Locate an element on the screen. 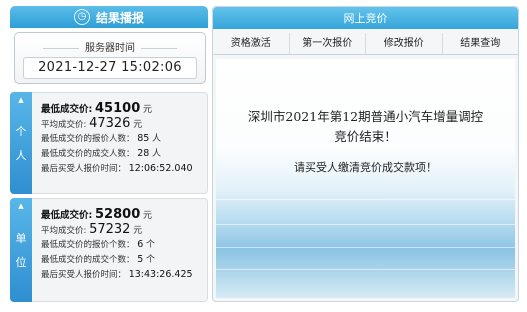 This screenshot has width=527, height=312. personal-min-deals-row: 最低成交价的成交人数： 28 人 is located at coordinates (122, 153).